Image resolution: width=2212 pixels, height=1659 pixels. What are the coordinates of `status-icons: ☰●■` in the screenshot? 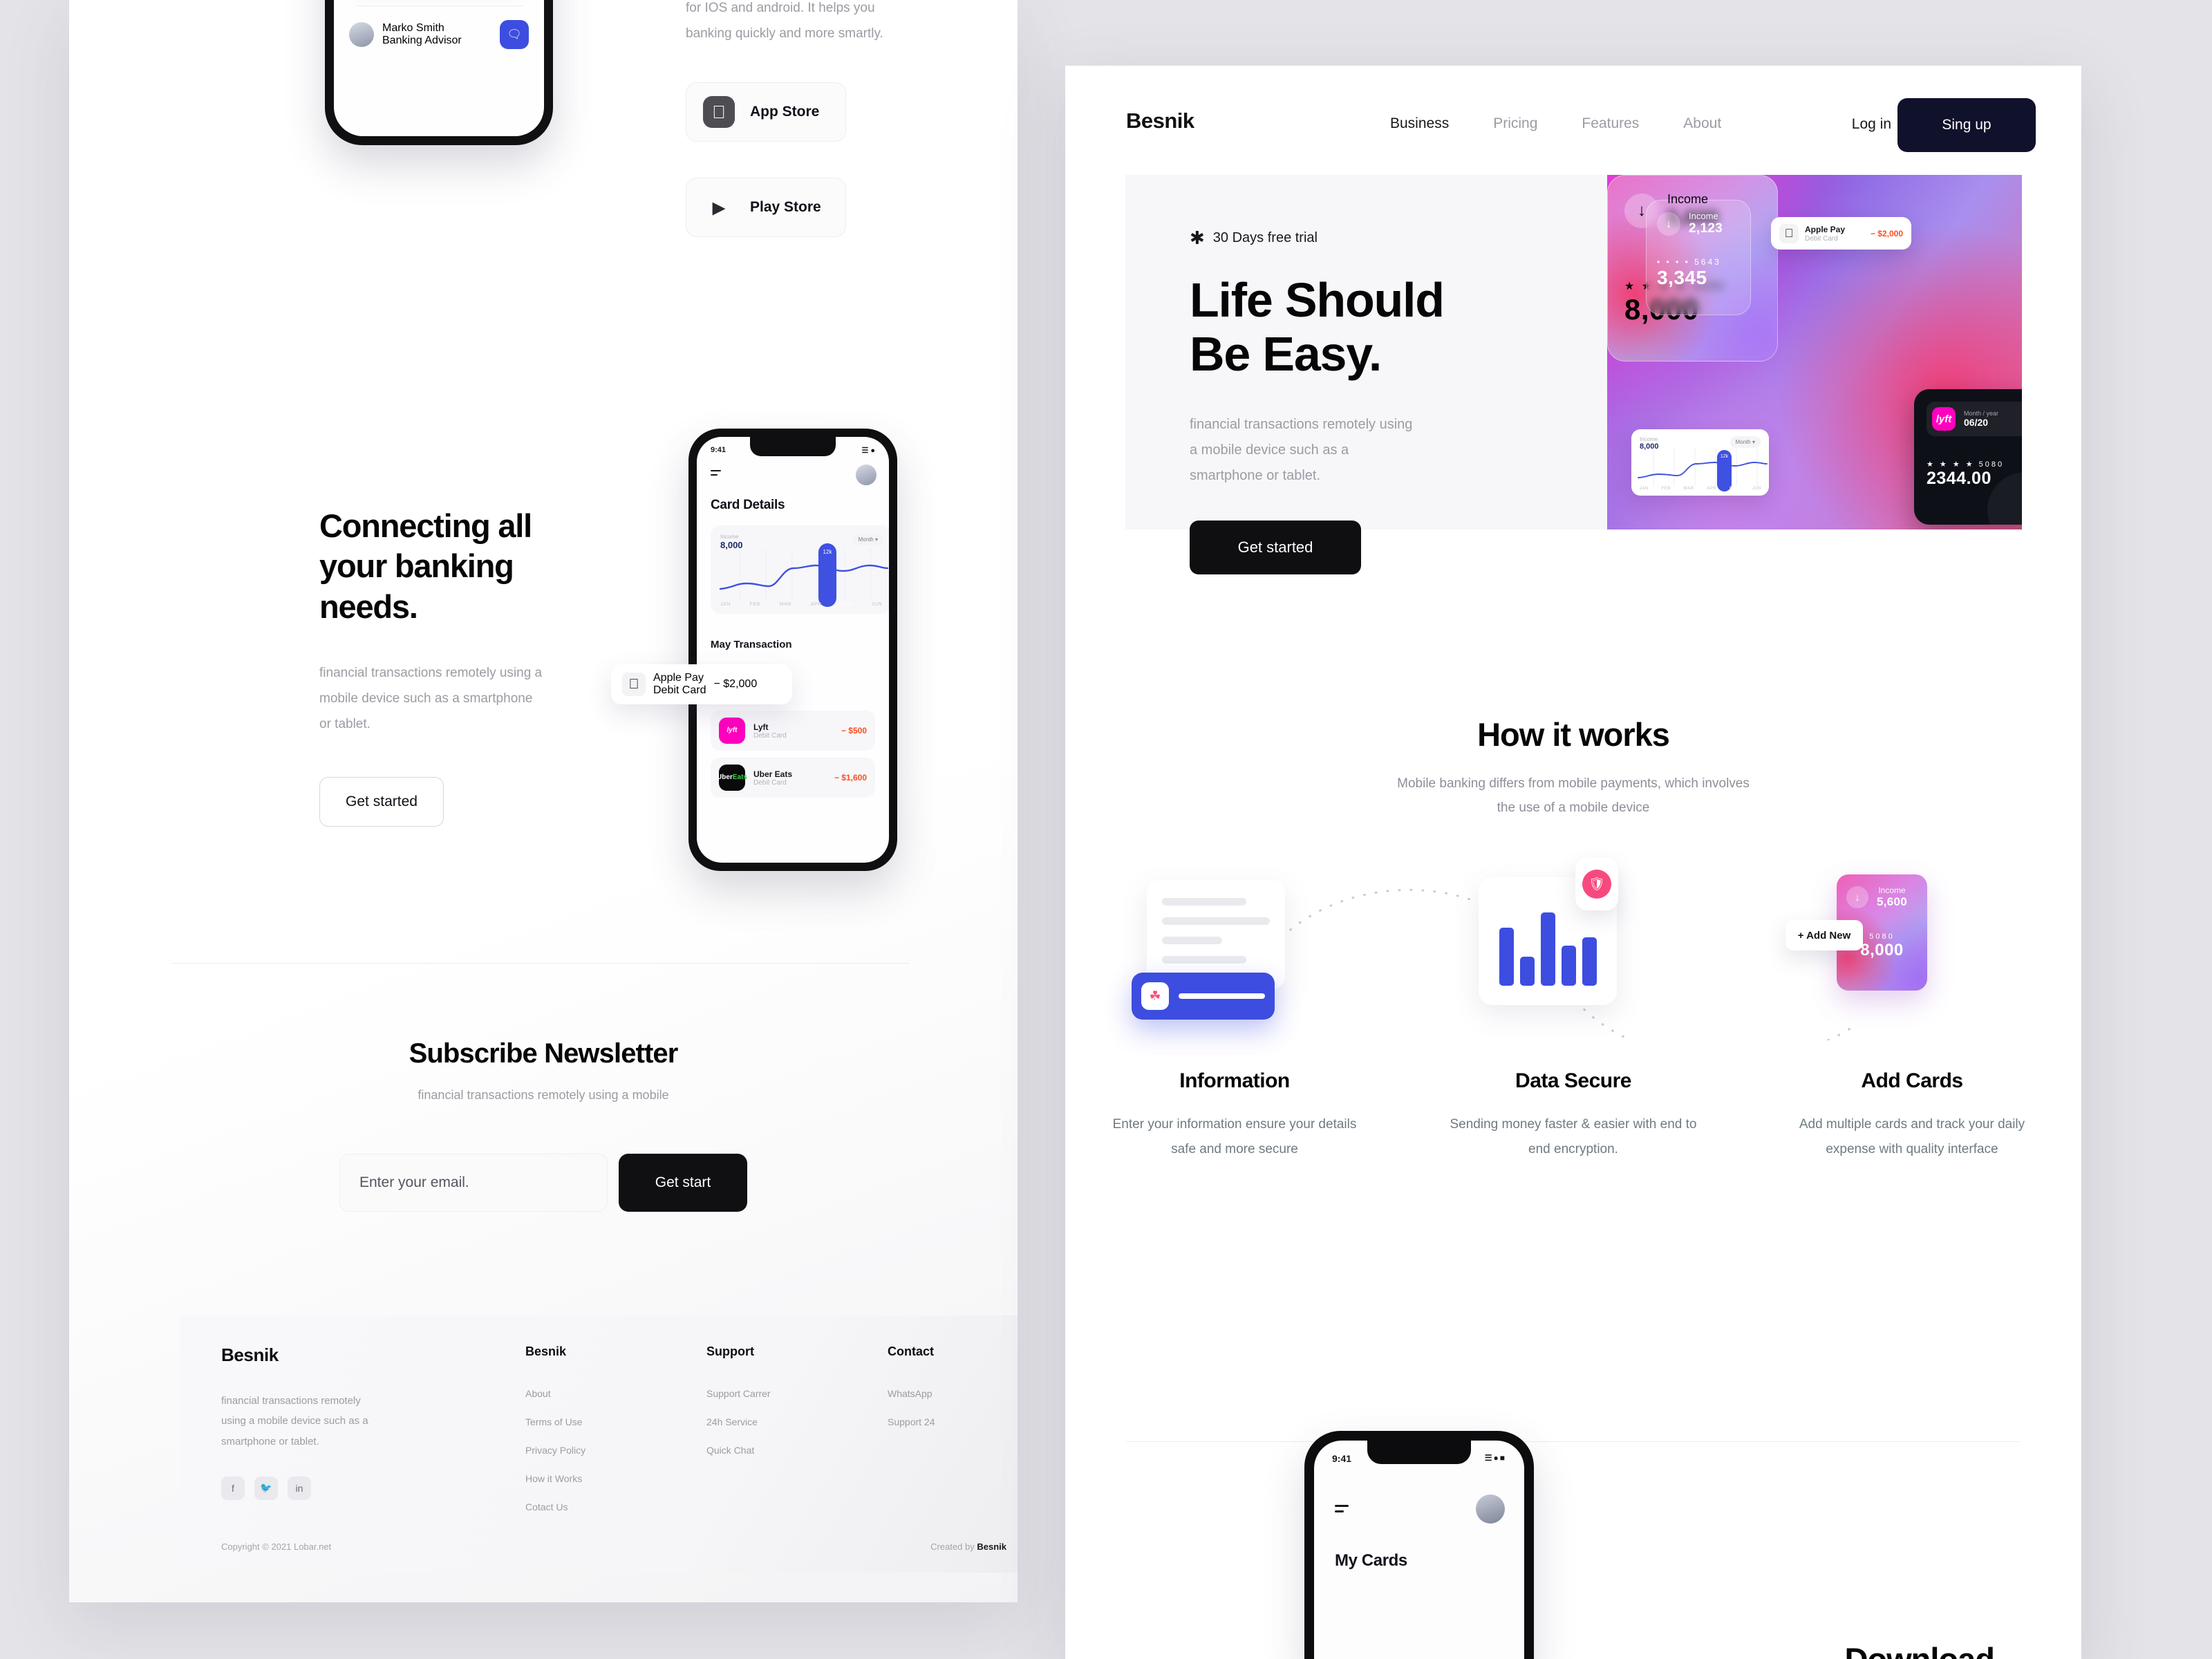 It's located at (1495, 1458).